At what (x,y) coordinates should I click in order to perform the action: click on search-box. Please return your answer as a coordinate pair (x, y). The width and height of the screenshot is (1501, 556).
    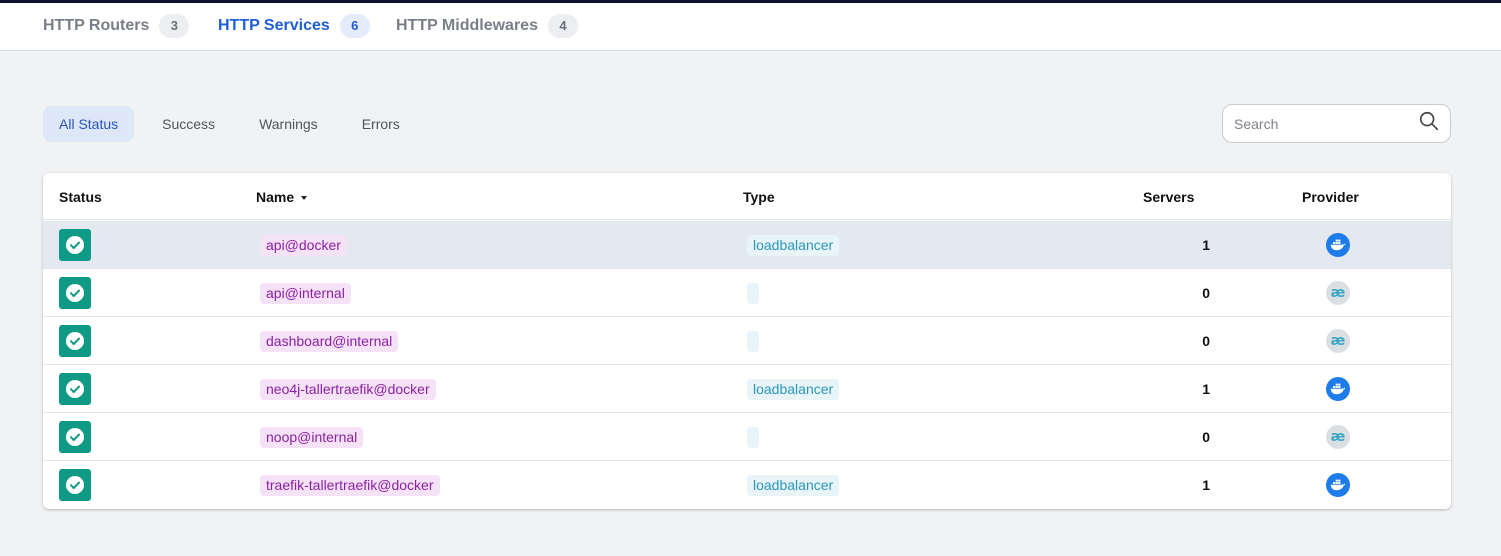
    Looking at the image, I should click on (1336, 123).